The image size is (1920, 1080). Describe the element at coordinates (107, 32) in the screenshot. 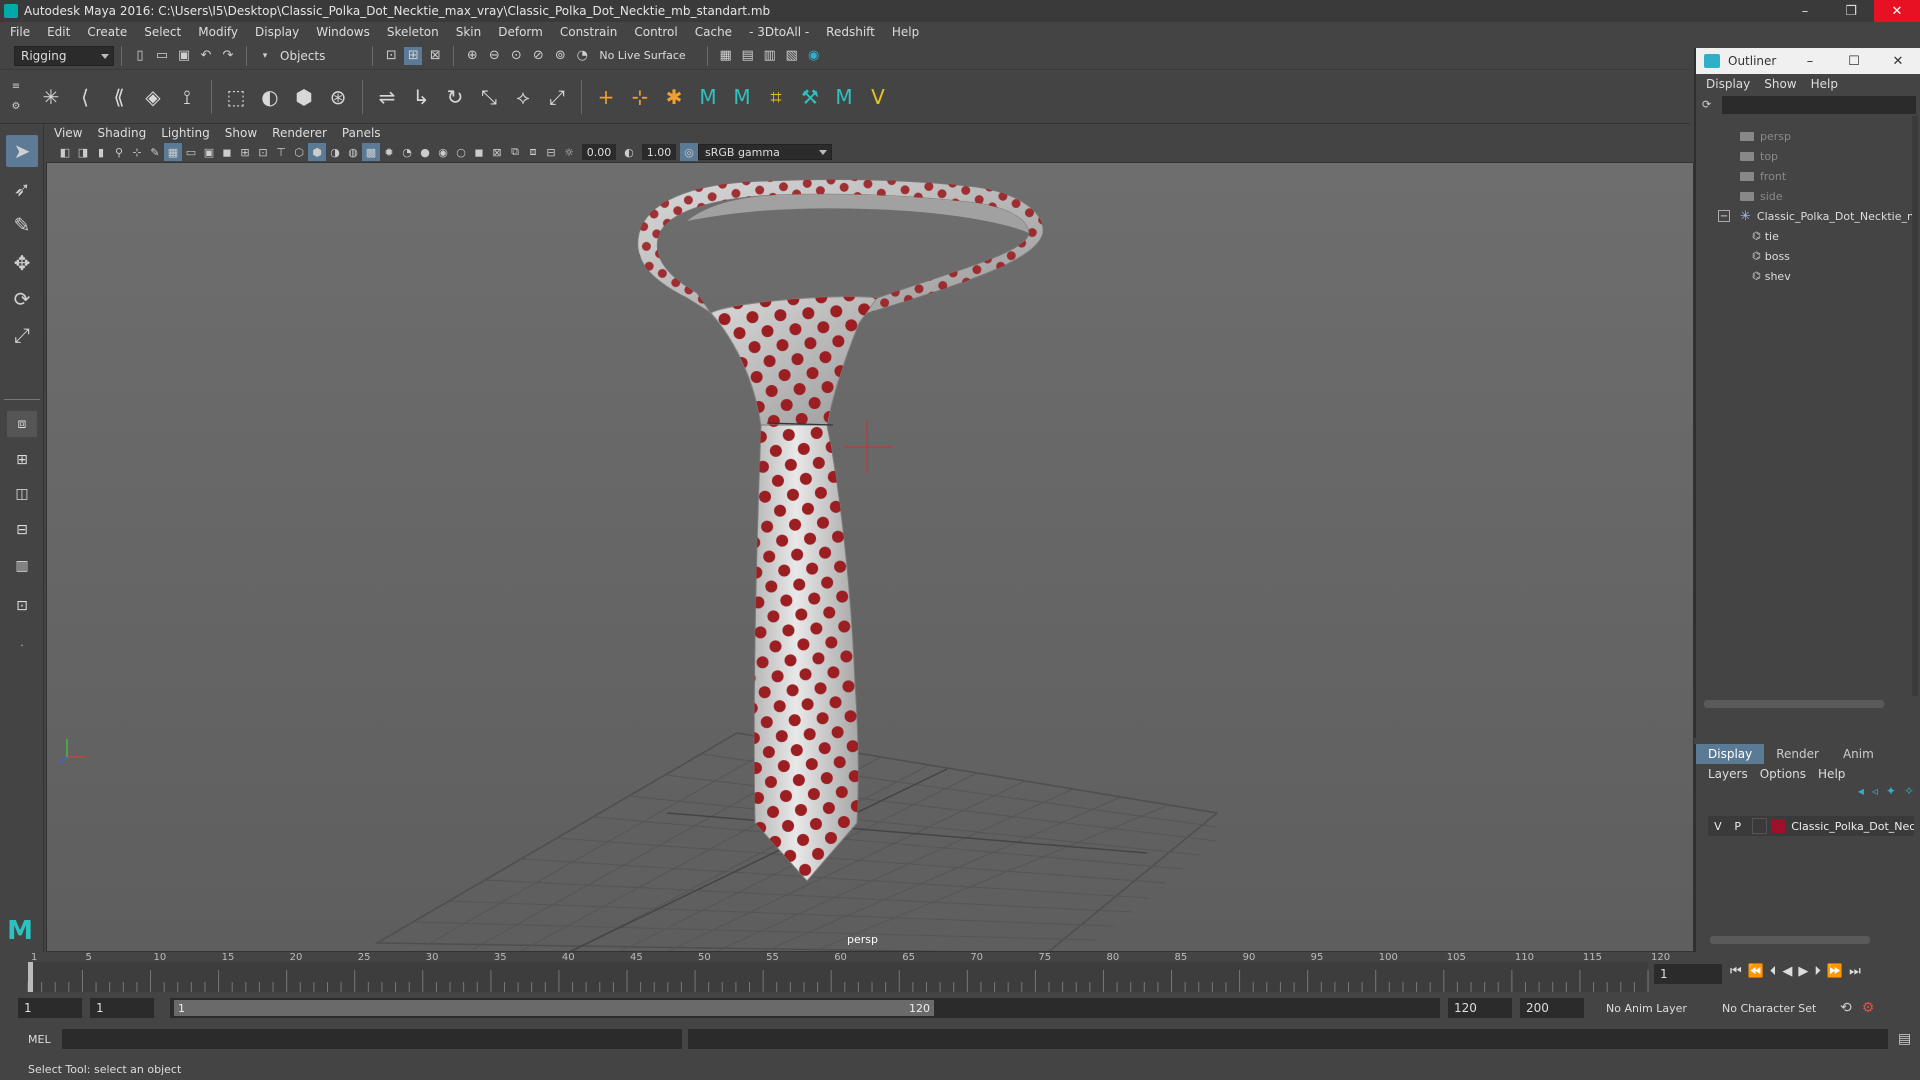

I see `menu-create: Create` at that location.